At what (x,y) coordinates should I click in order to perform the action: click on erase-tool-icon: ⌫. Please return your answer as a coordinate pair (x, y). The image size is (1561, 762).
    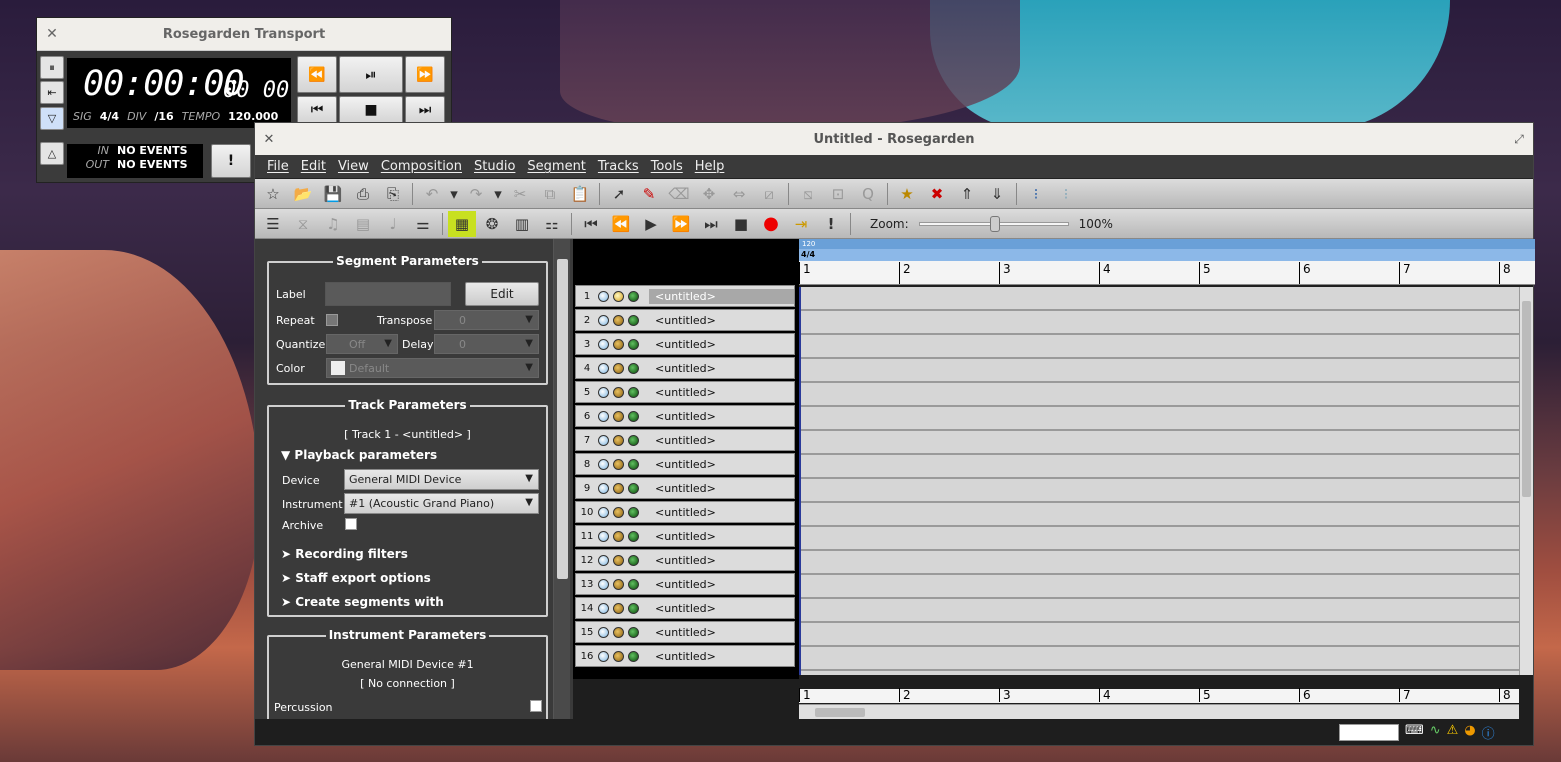
    Looking at the image, I should click on (679, 194).